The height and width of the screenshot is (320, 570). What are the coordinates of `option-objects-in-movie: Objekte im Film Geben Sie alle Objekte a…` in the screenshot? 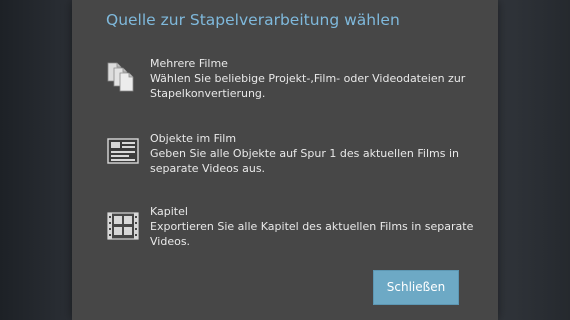 It's located at (296, 154).